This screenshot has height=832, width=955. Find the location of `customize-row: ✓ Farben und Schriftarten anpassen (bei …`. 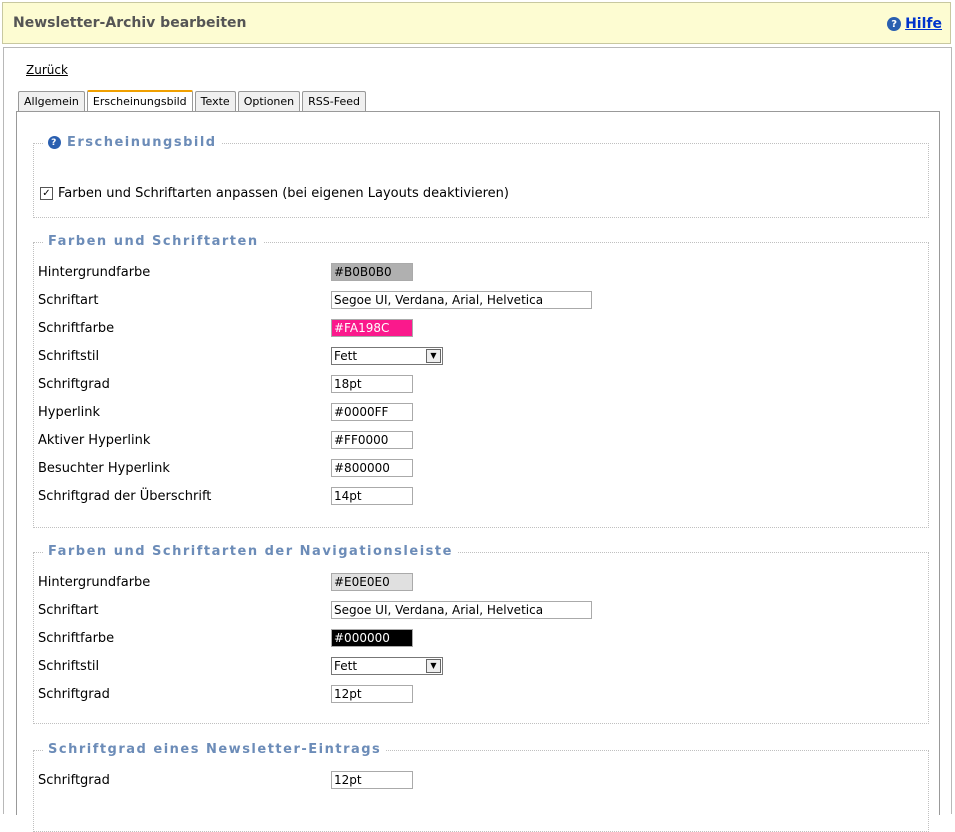

customize-row: ✓ Farben und Schriftarten anpassen (bei … is located at coordinates (274, 193).